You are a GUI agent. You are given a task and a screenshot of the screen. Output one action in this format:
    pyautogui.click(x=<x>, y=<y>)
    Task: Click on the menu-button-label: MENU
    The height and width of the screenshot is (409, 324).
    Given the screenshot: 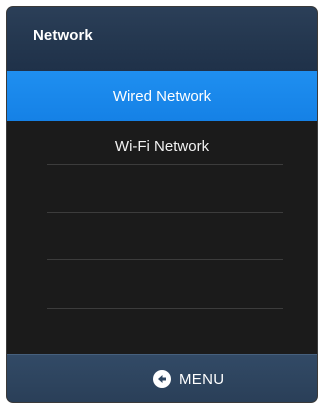 What is the action you would take?
    pyautogui.click(x=202, y=379)
    